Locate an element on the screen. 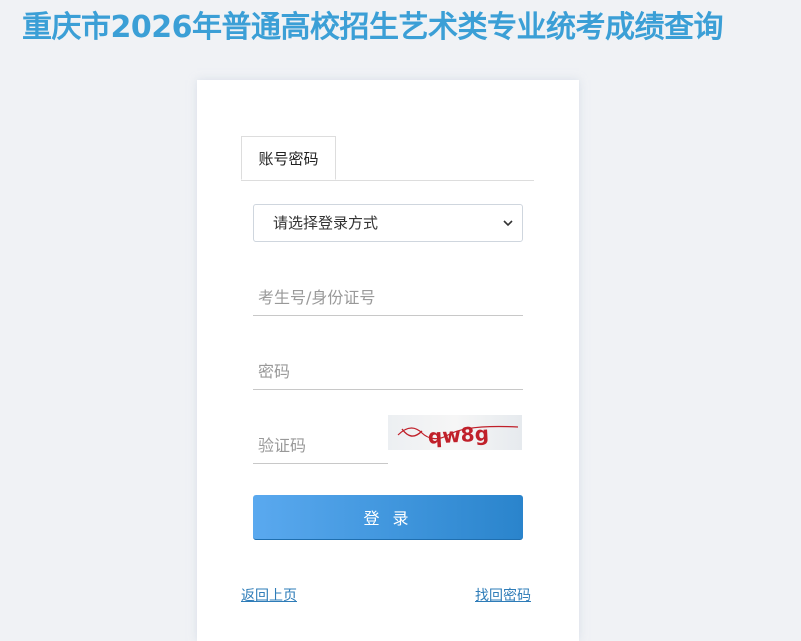 The image size is (801, 641). candidate-id-input is located at coordinates (388, 297).